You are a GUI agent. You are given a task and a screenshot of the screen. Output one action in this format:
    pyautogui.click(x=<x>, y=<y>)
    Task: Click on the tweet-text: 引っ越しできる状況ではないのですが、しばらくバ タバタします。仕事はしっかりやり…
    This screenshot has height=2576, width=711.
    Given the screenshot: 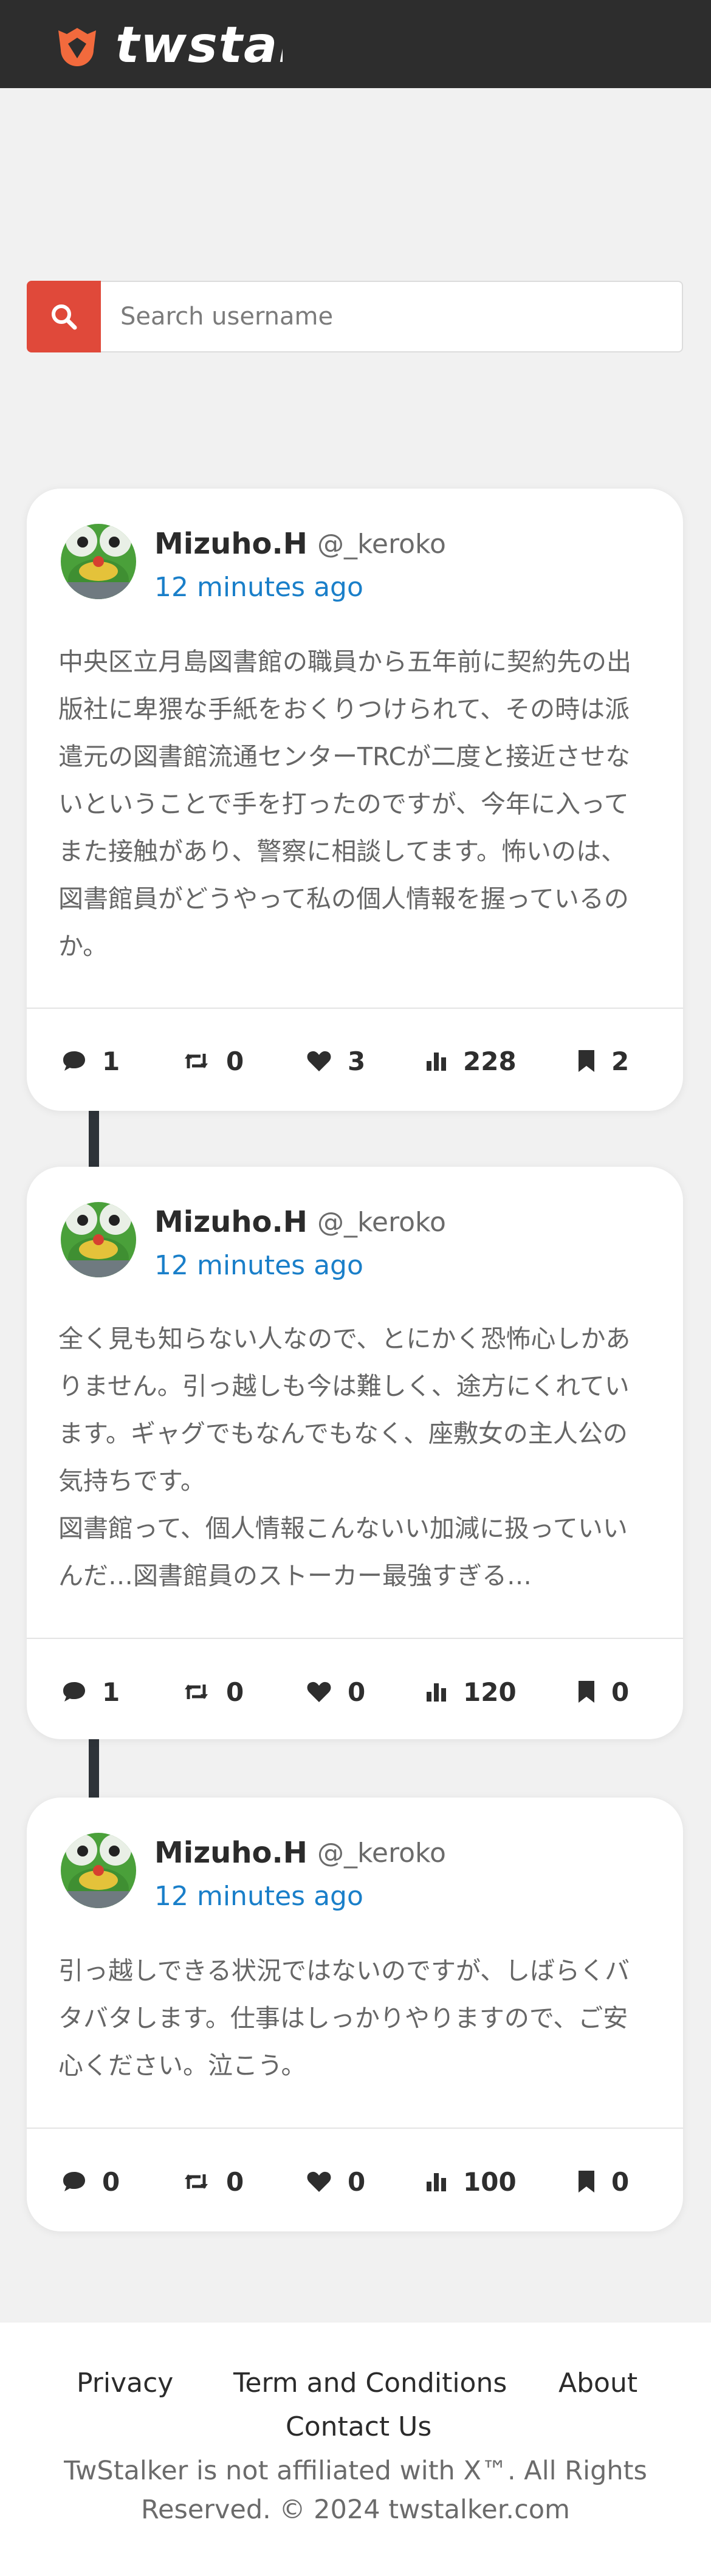 What is the action you would take?
    pyautogui.click(x=344, y=2018)
    